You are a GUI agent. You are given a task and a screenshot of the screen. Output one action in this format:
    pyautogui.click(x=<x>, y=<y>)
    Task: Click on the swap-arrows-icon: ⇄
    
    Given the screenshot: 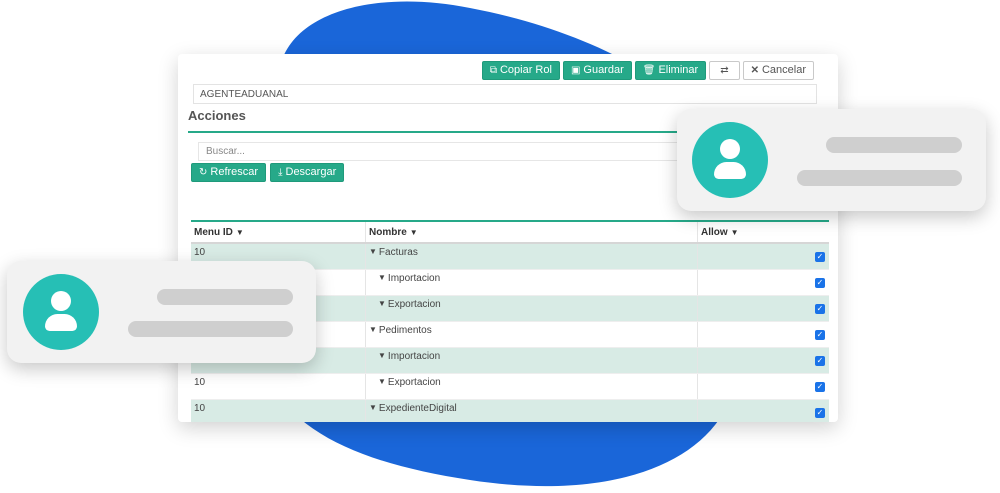 What is the action you would take?
    pyautogui.click(x=724, y=70)
    